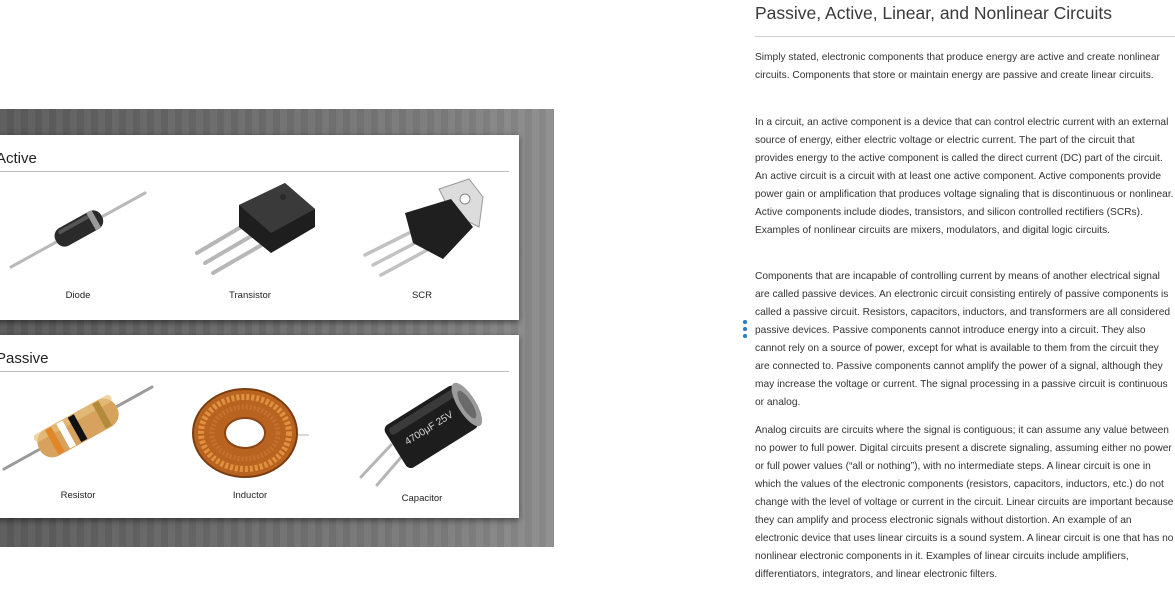 Image resolution: width=1175 pixels, height=602 pixels. I want to click on inductor-item: Inductor, so click(250, 451).